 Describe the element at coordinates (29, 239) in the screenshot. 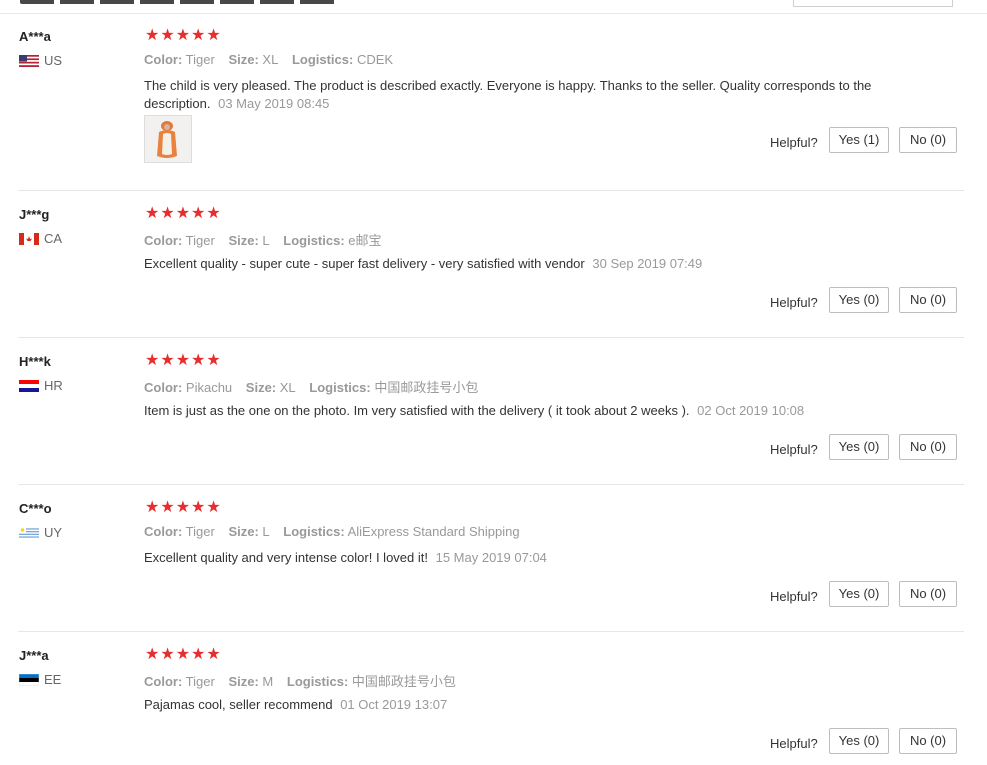

I see `flag-ca-icon` at that location.